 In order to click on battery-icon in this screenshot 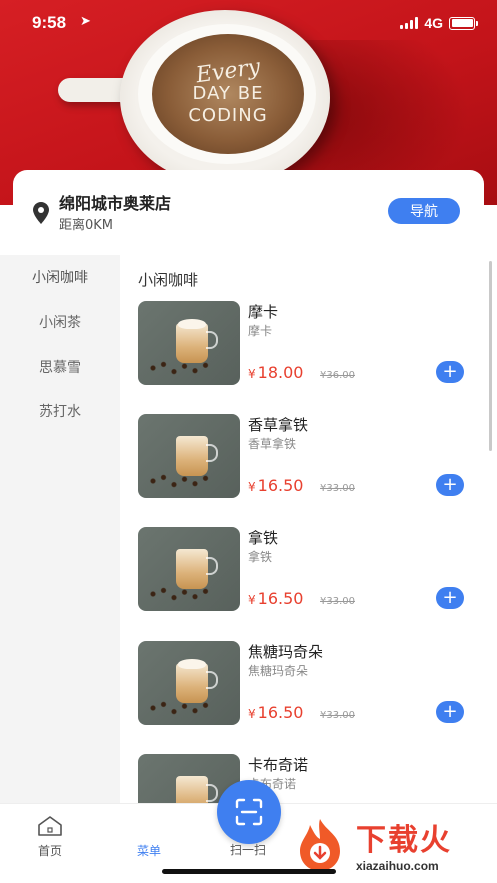, I will do `click(463, 23)`.